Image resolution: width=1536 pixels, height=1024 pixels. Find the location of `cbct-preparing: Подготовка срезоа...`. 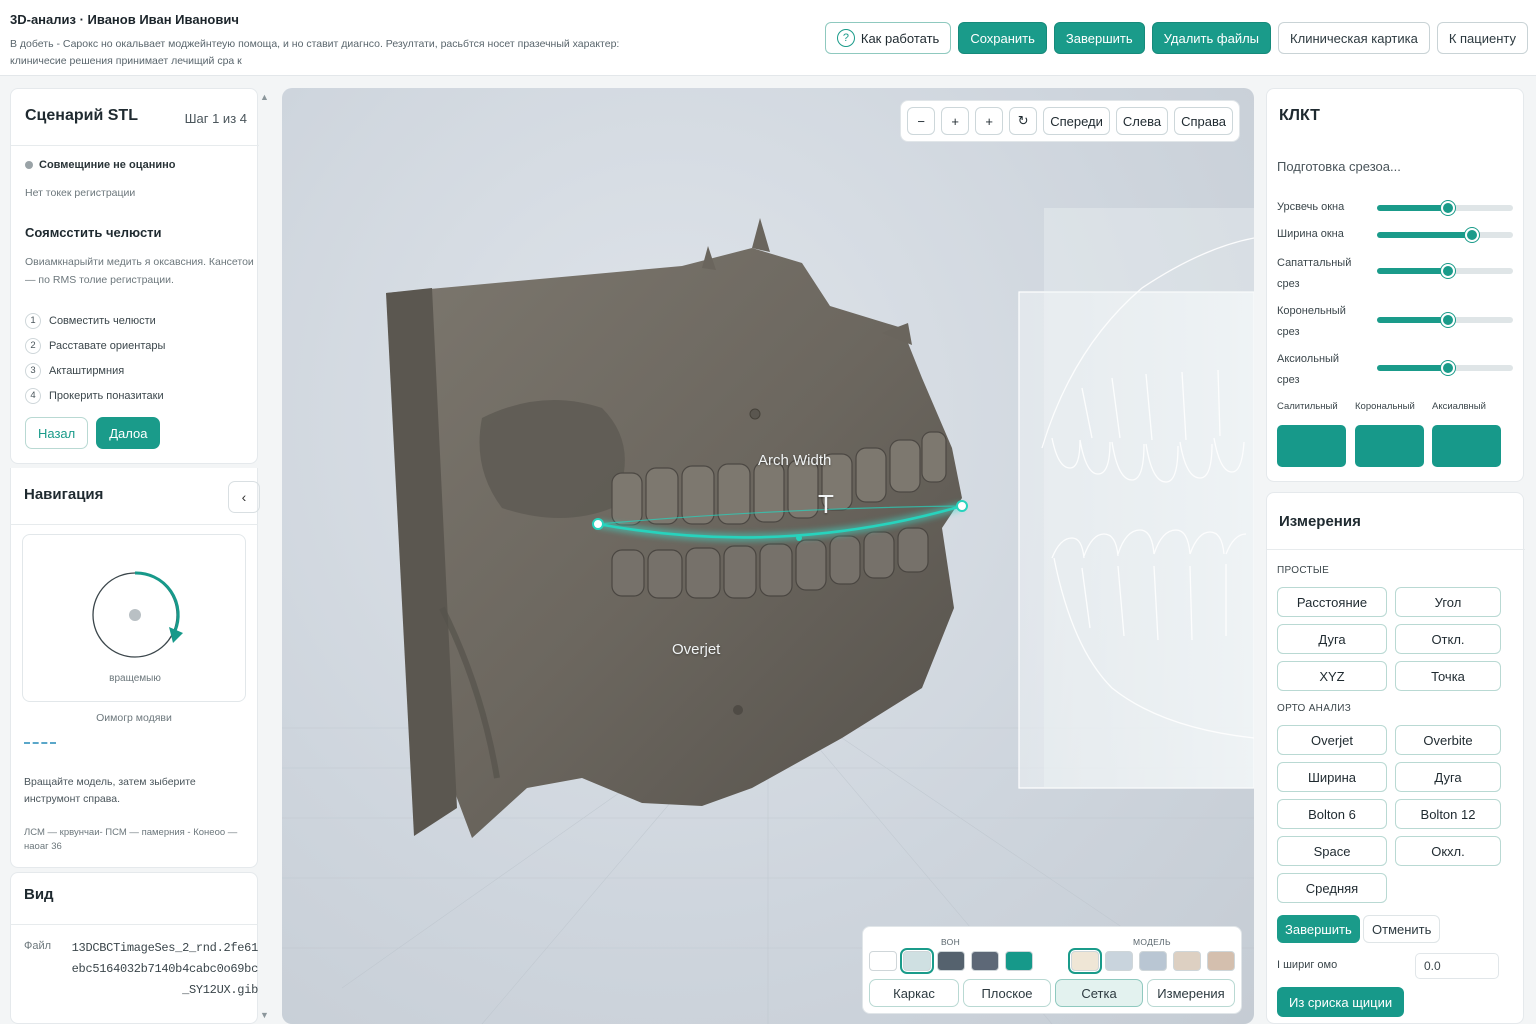

cbct-preparing: Подготовка срезоа... is located at coordinates (1339, 166).